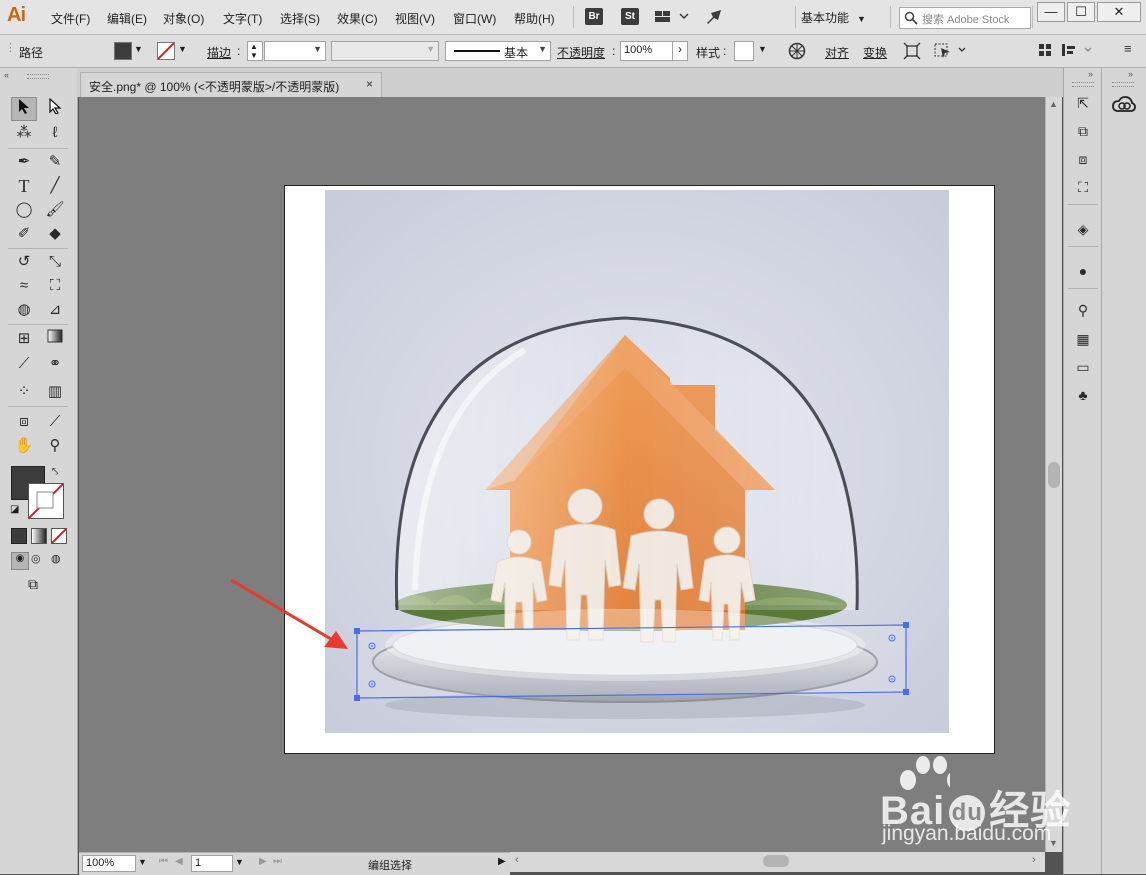 The height and width of the screenshot is (875, 1146). What do you see at coordinates (1119, 12) in the screenshot?
I see `close-window-button: ✕` at bounding box center [1119, 12].